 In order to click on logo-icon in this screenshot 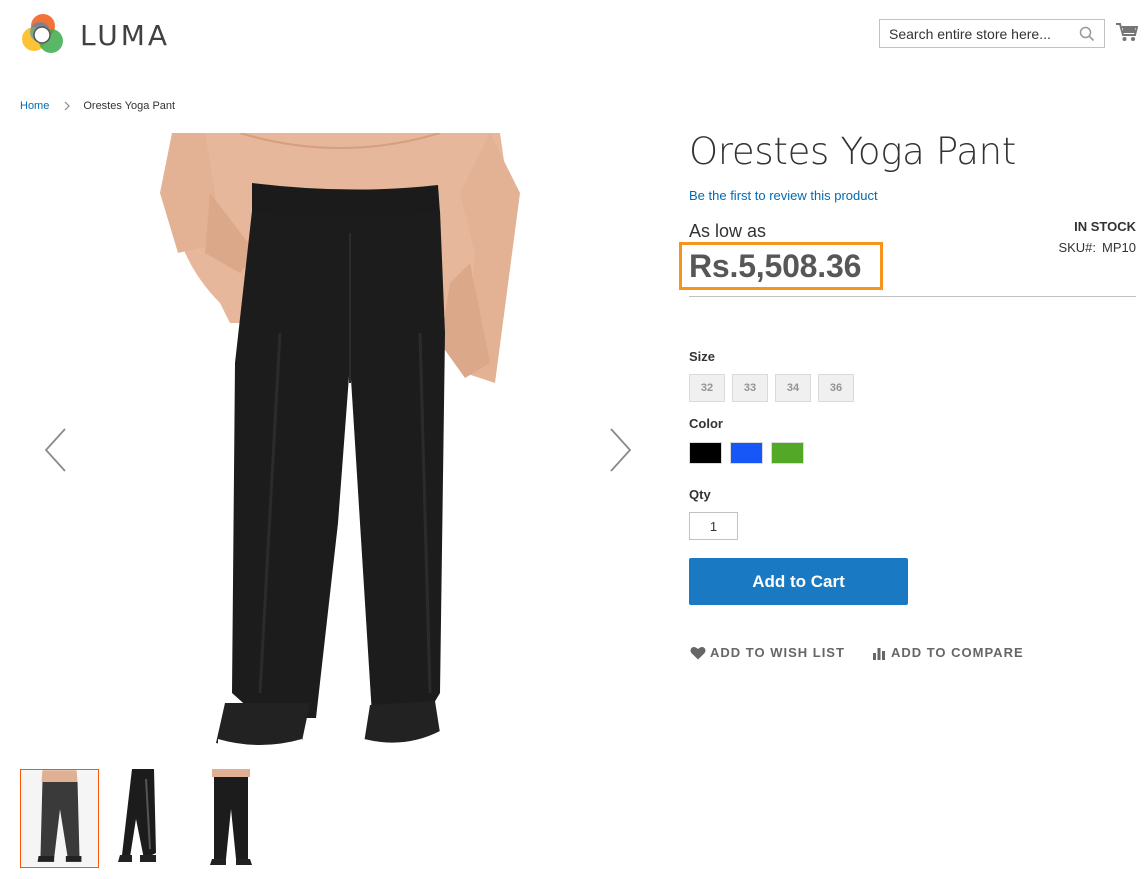, I will do `click(42, 33)`.